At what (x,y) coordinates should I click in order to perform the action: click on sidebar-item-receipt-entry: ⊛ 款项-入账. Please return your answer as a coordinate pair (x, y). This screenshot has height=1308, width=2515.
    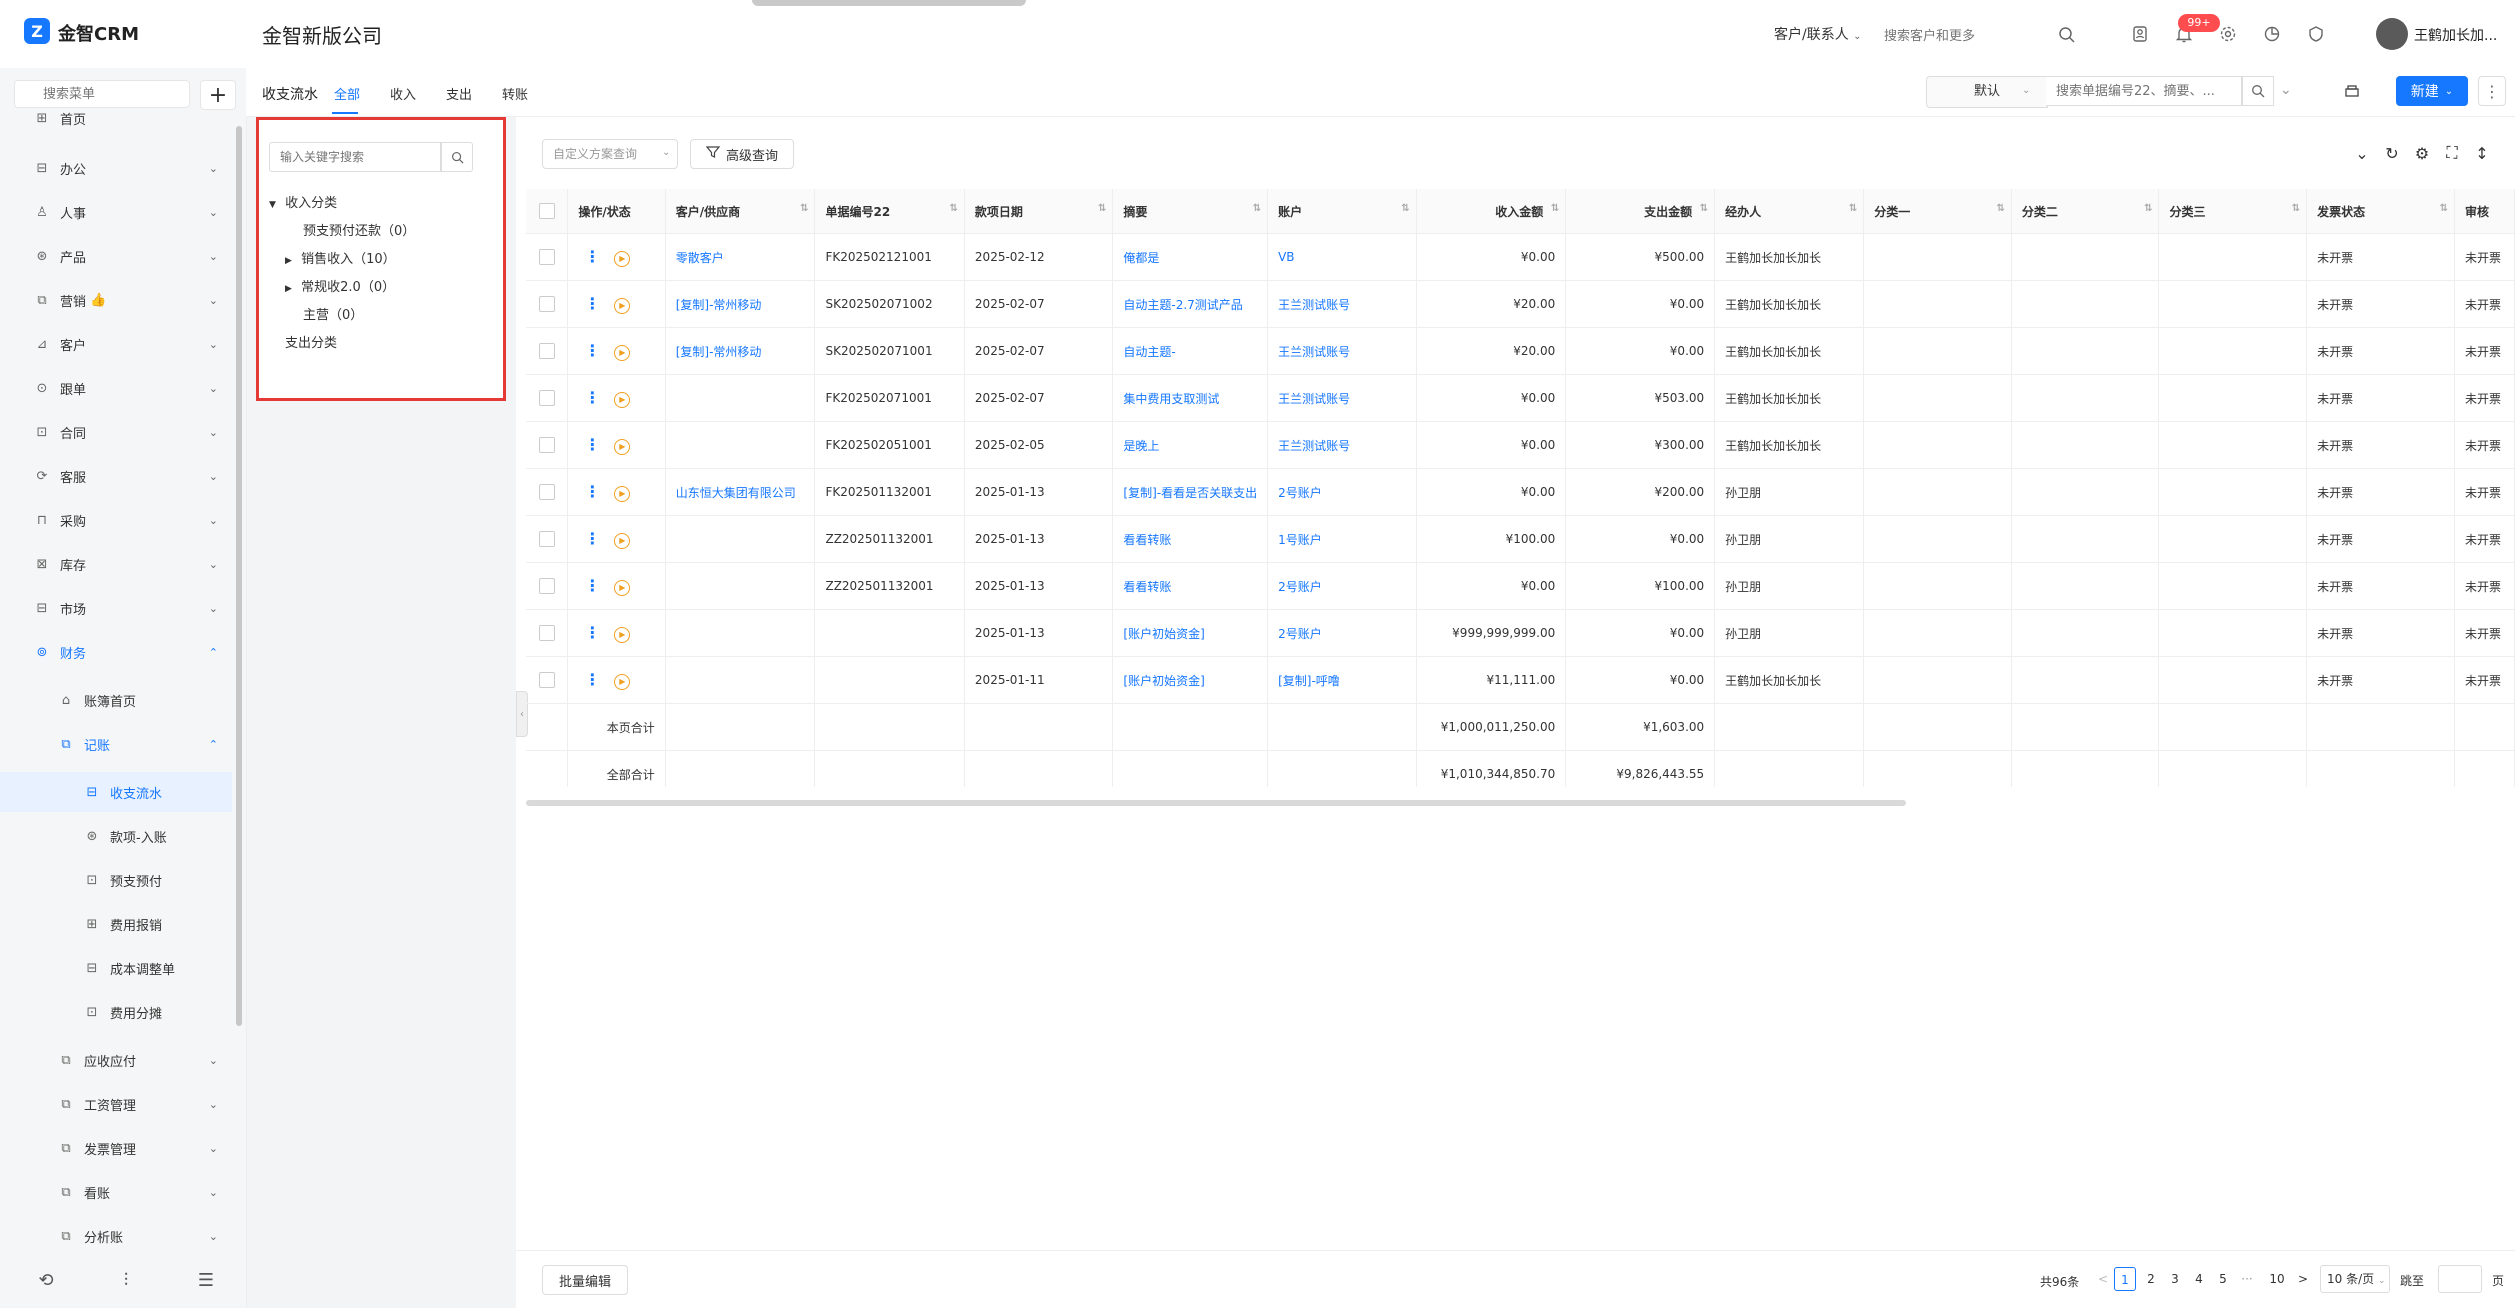
    Looking at the image, I should click on (116, 836).